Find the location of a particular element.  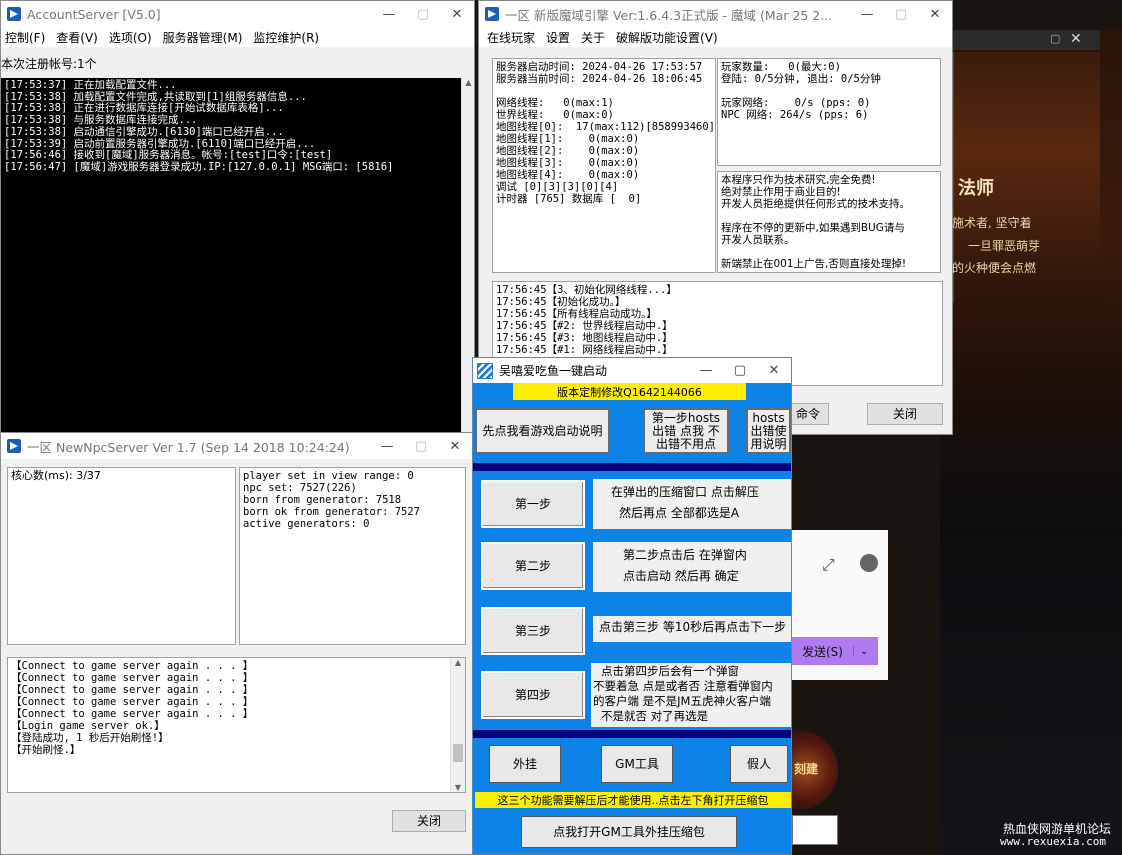

desc-line: 点击第三步 等10秒后再点击下一步 is located at coordinates (693, 627).